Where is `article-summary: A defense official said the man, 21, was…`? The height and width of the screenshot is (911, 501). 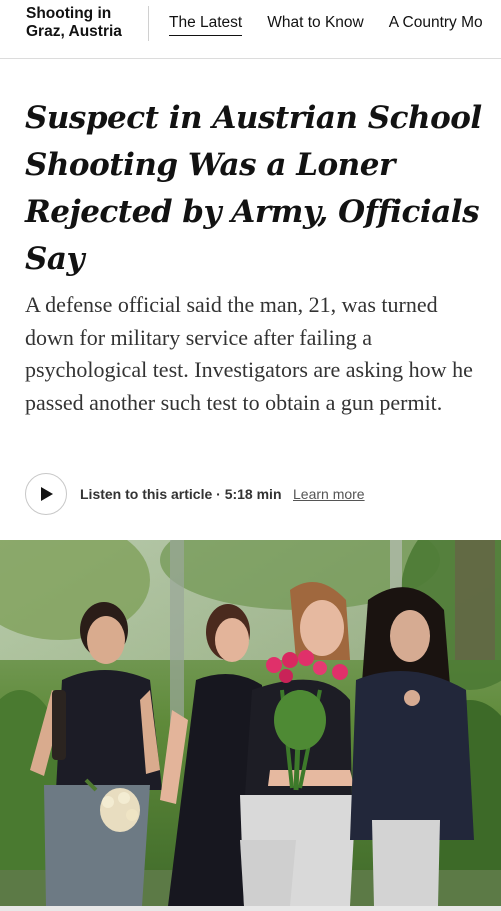
article-summary: A defense official said the man, 21, was… is located at coordinates (249, 353).